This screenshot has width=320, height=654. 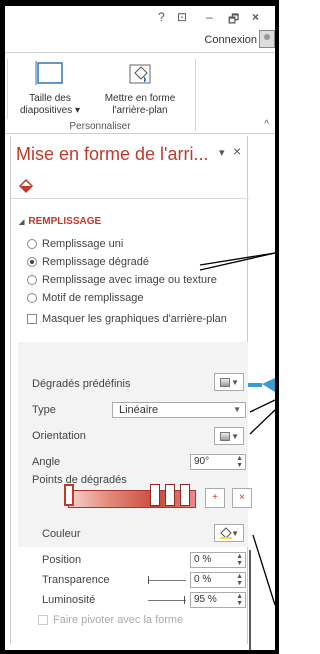 I want to click on gradient-fill-radio: Remplissage dégradé, so click(x=88, y=262).